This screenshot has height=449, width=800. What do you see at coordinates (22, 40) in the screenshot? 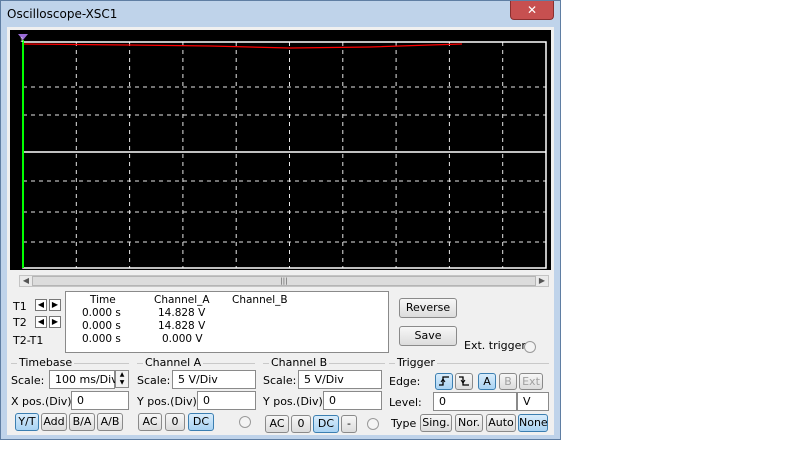
I see `svg-text: 1` at bounding box center [22, 40].